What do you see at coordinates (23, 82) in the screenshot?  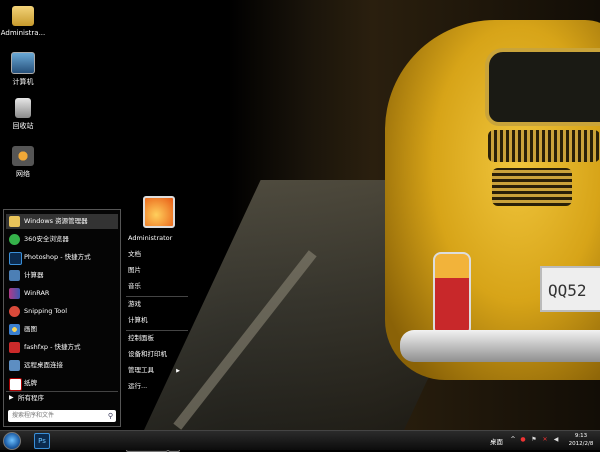 I see `desktop-icon-label: 计算机` at bounding box center [23, 82].